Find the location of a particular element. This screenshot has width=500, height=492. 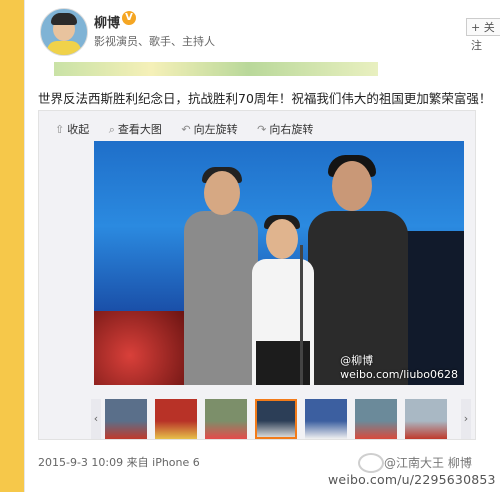

post-text: 世界反法西斯胜利纪念日，抗战胜利70周年！祝福我们伟大的祖国更加繁荣富强！ is located at coordinates (265, 98).